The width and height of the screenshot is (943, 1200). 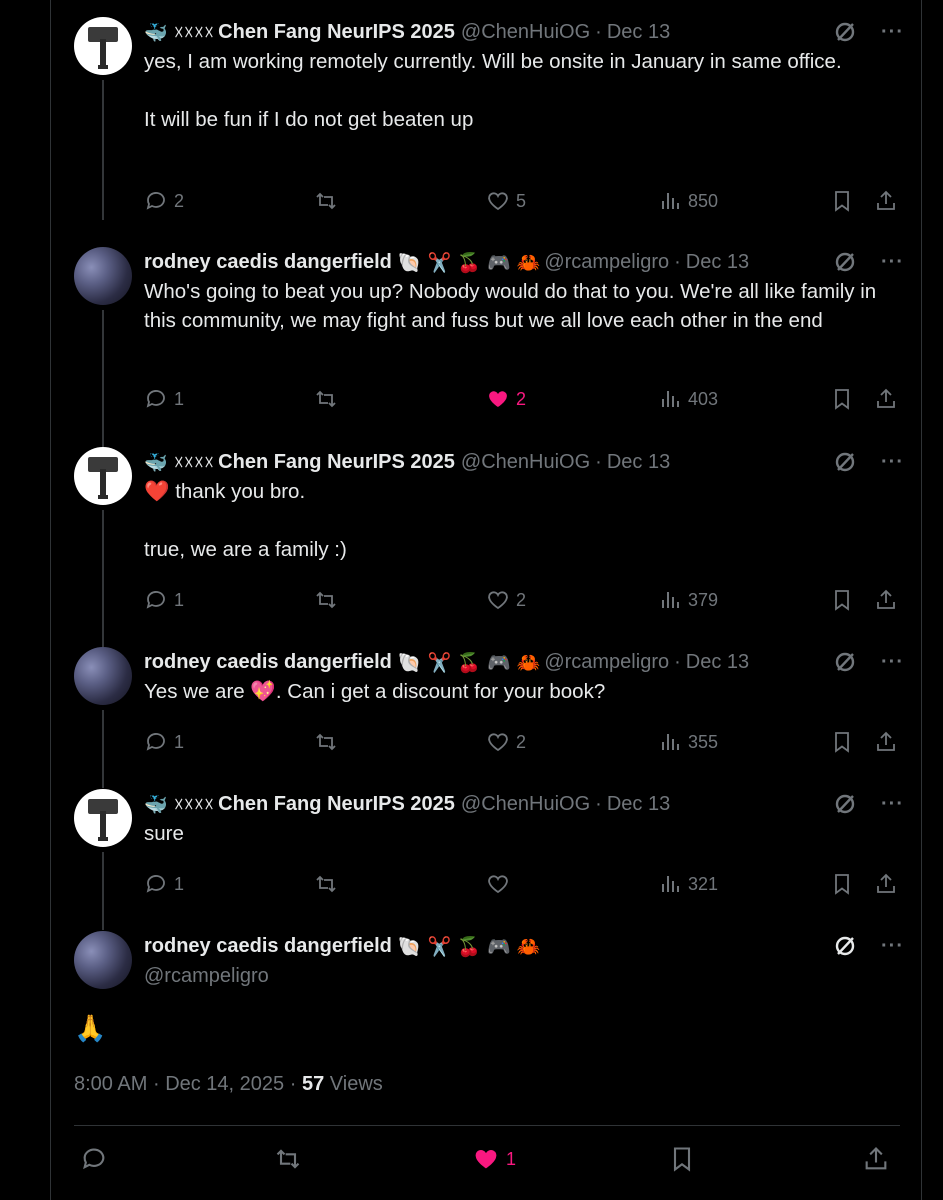 I want to click on like-button, so click(x=501, y=884).